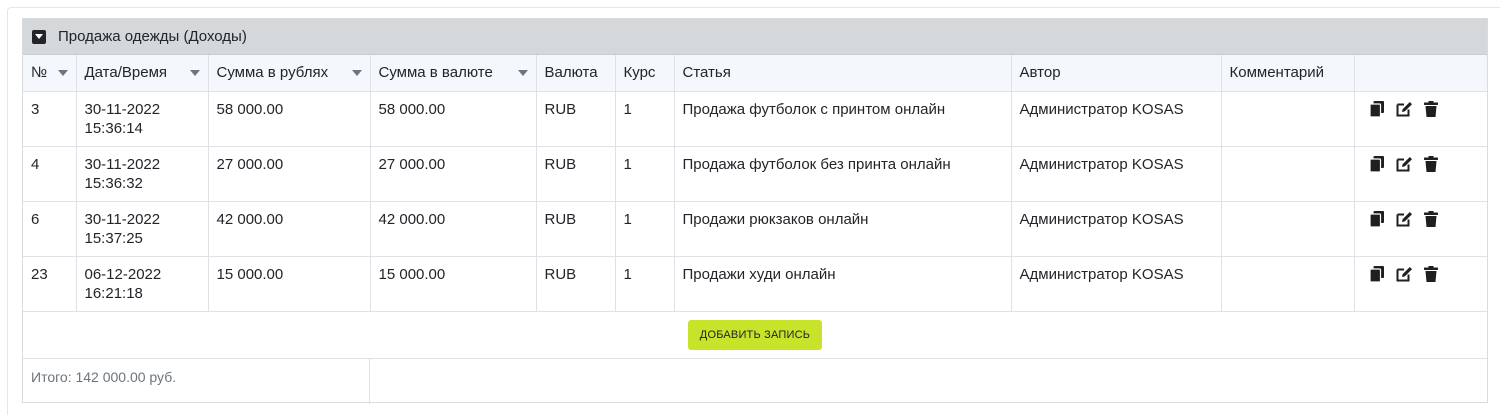  I want to click on cell-sum-currency: 15 000.00, so click(453, 284).